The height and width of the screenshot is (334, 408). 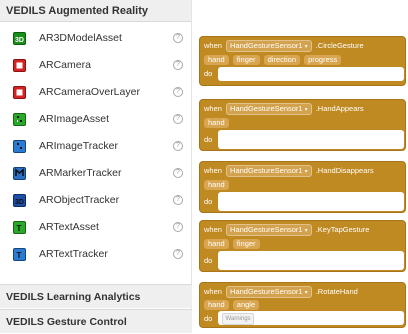 What do you see at coordinates (80, 173) in the screenshot?
I see `component-label: ARMarkerTracker` at bounding box center [80, 173].